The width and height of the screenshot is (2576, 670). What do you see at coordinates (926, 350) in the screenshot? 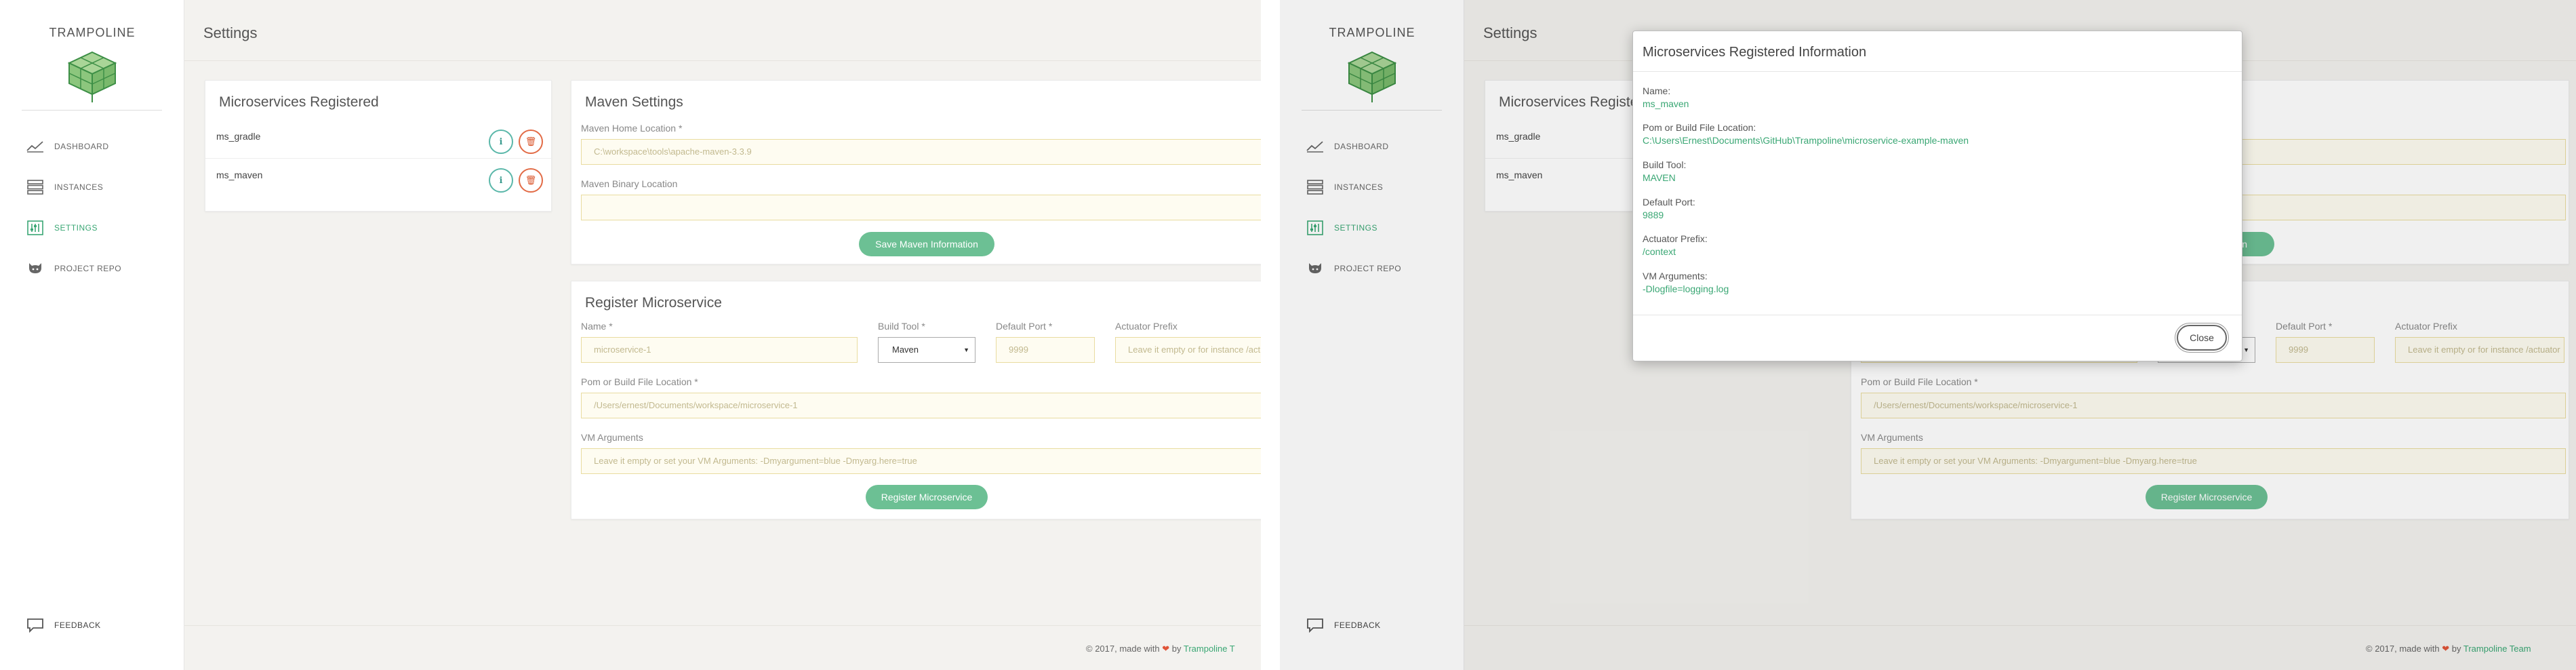
I see `build-tool-select: Maven ▼` at bounding box center [926, 350].